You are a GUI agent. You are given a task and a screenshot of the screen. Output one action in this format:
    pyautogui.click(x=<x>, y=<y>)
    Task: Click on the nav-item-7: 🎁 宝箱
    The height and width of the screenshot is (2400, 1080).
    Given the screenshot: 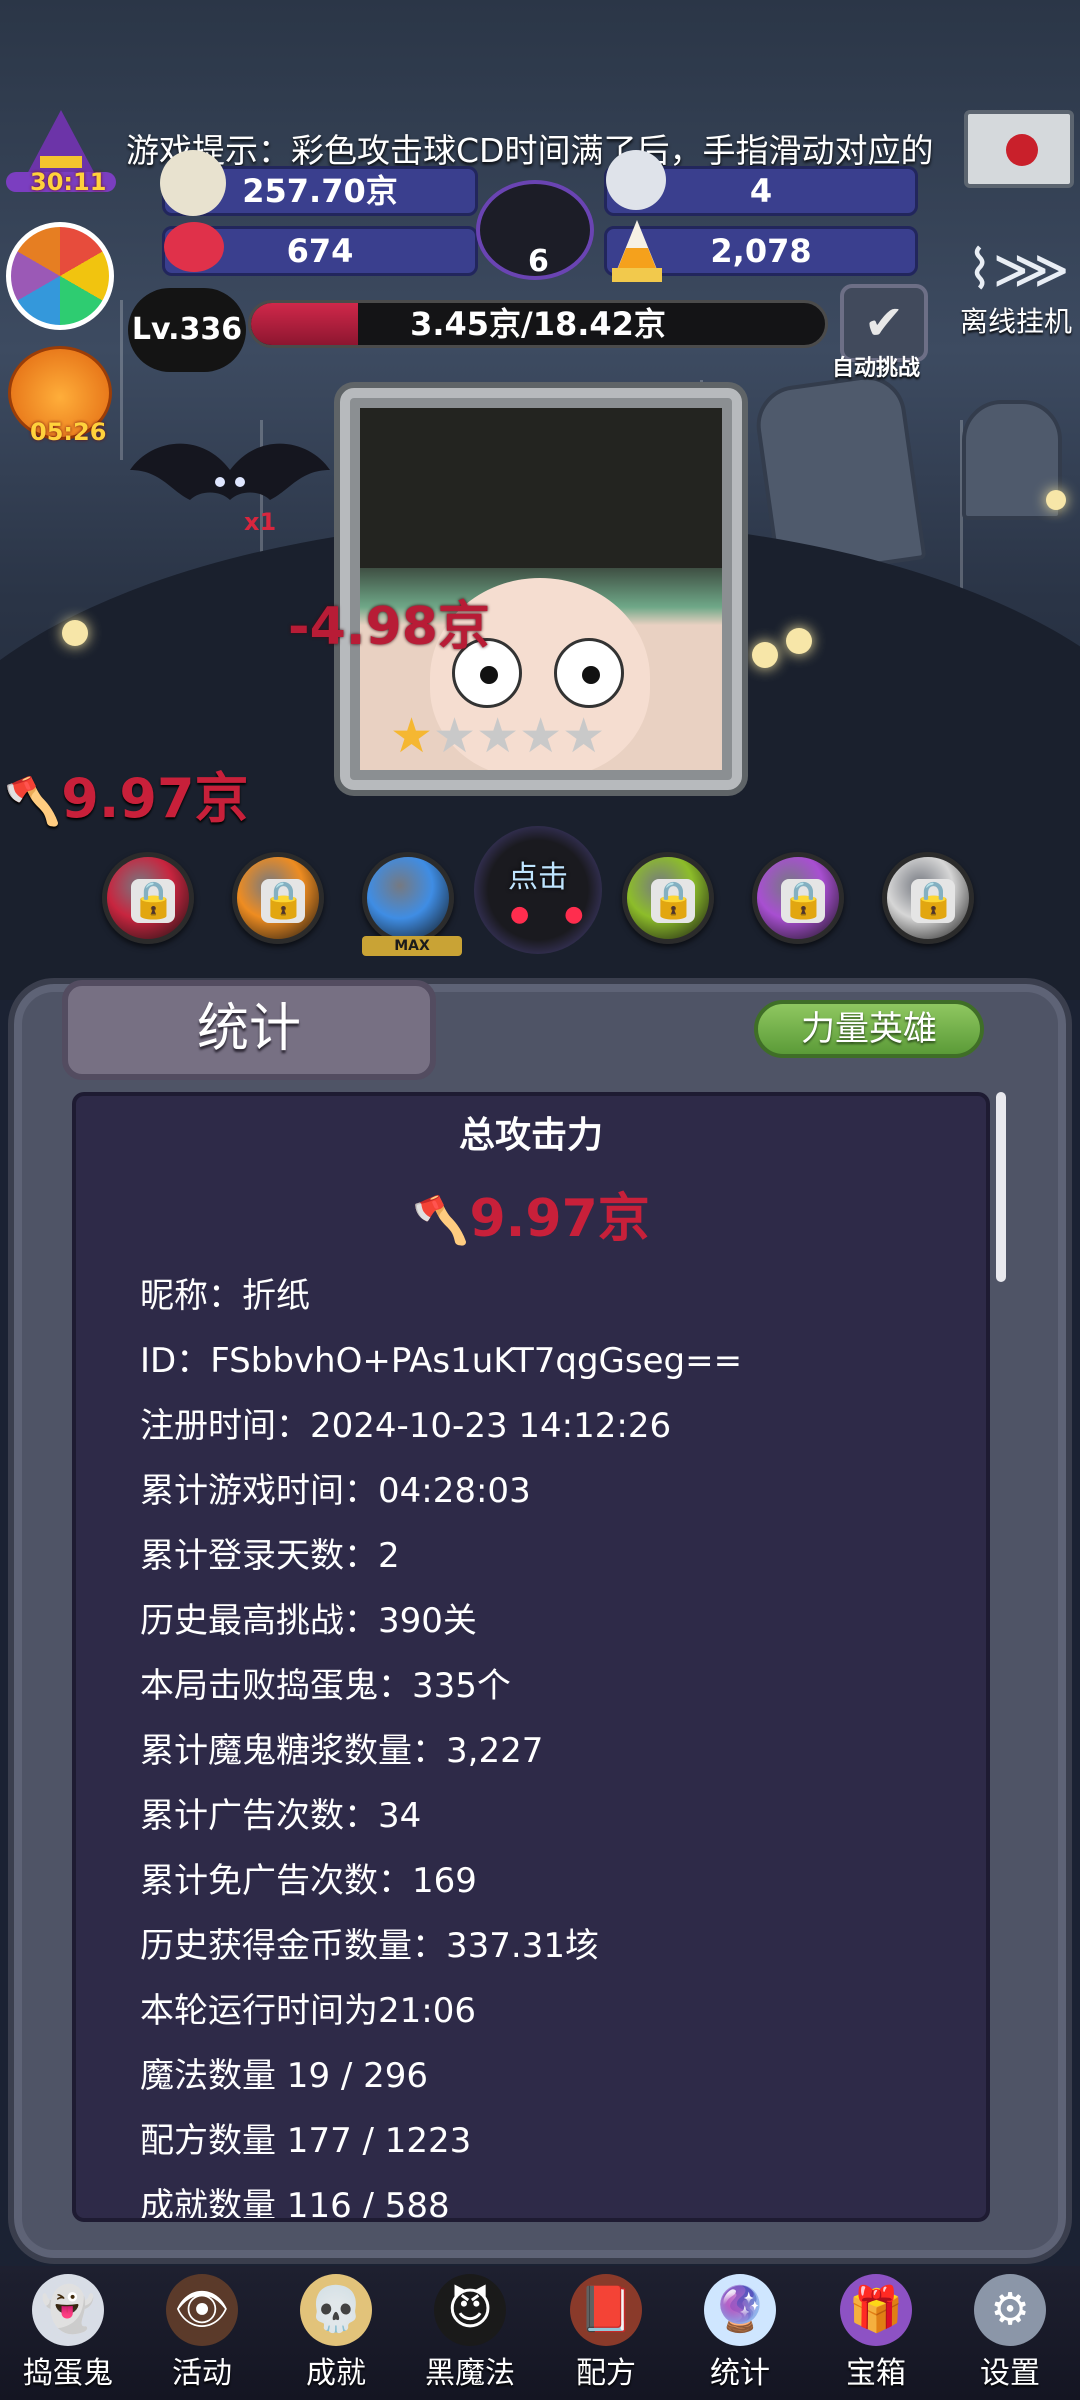 What is the action you would take?
    pyautogui.click(x=876, y=2334)
    